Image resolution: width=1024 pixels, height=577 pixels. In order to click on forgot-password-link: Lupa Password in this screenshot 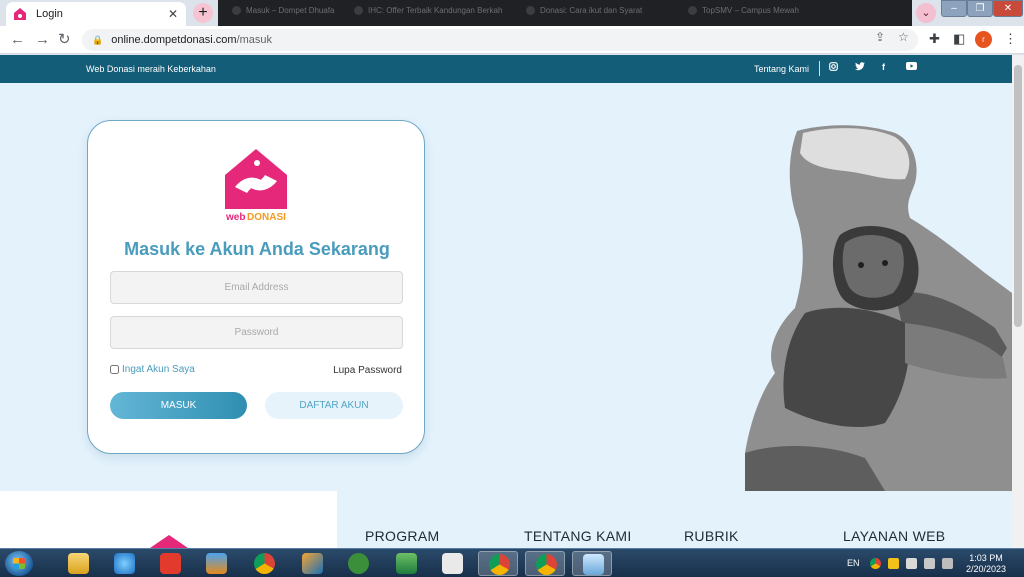, I will do `click(367, 370)`.